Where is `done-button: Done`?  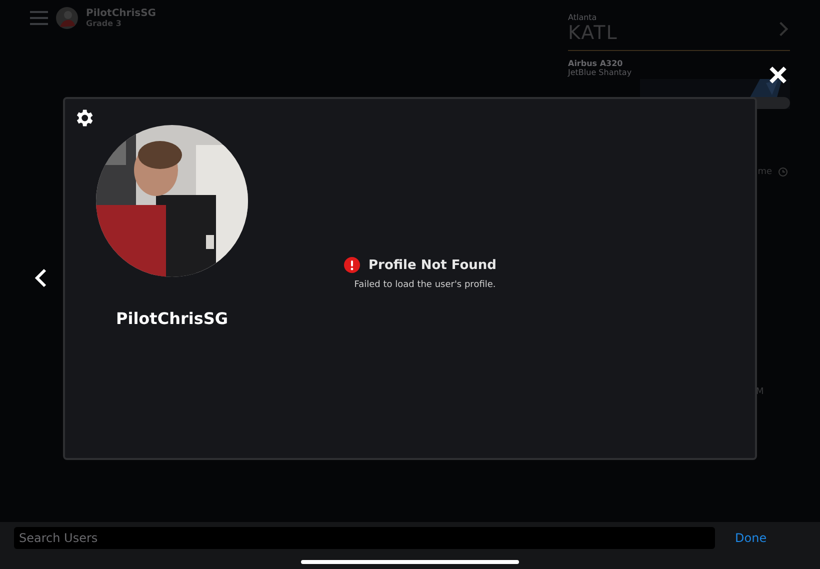
done-button: Done is located at coordinates (751, 538).